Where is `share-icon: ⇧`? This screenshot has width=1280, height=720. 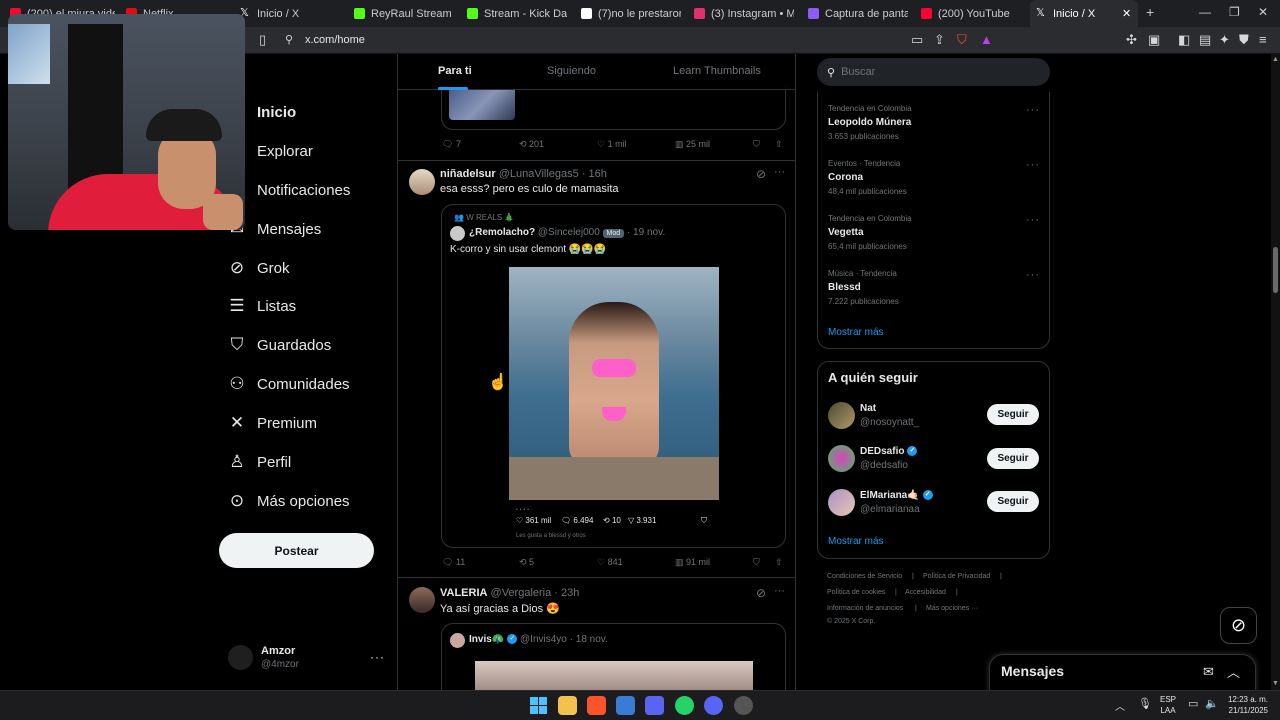
share-icon: ⇧ is located at coordinates (779, 144).